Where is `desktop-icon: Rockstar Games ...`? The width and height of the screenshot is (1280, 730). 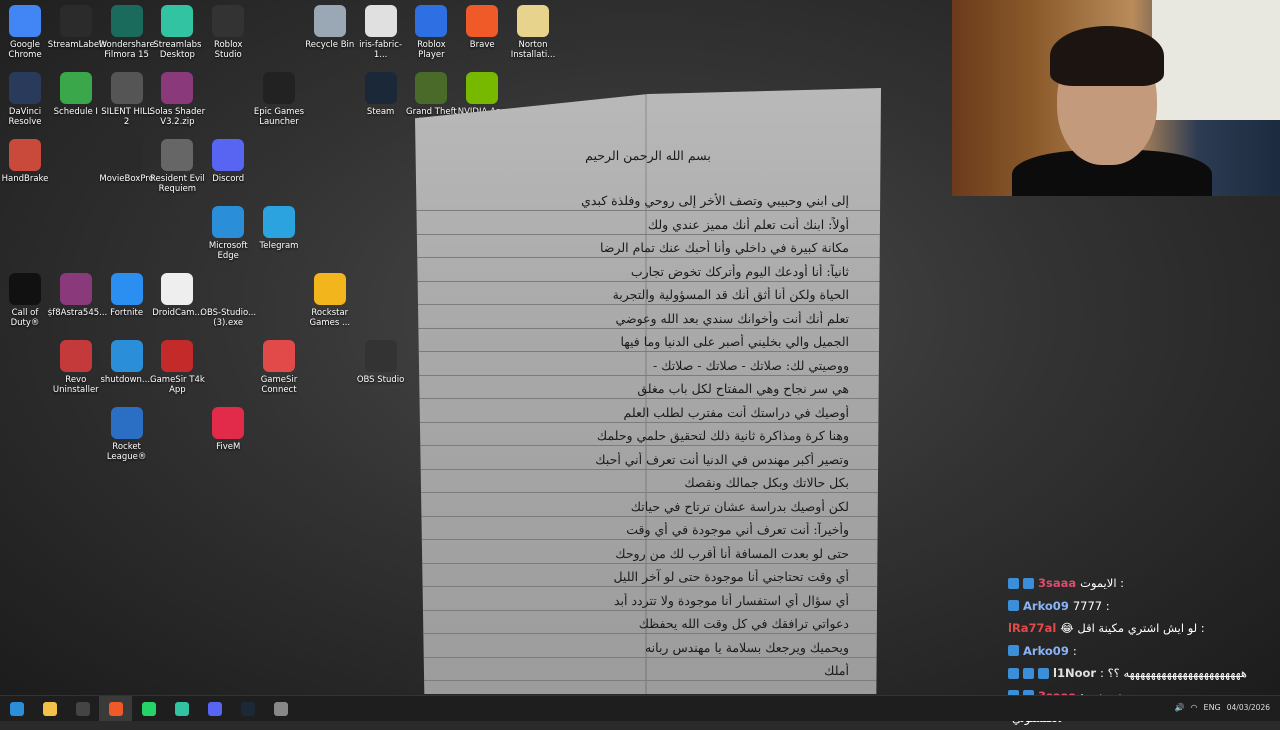
desktop-icon: Rockstar Games ... is located at coordinates (330, 300).